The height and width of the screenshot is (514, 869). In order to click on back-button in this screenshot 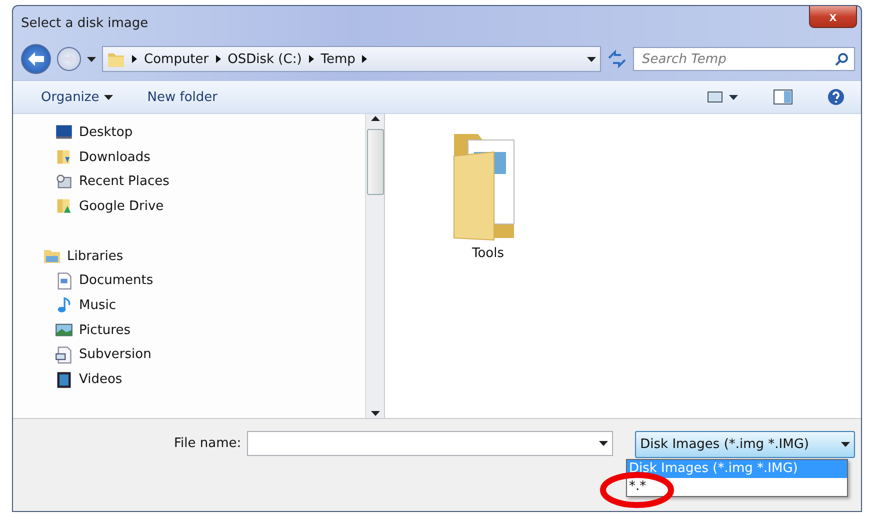, I will do `click(36, 59)`.